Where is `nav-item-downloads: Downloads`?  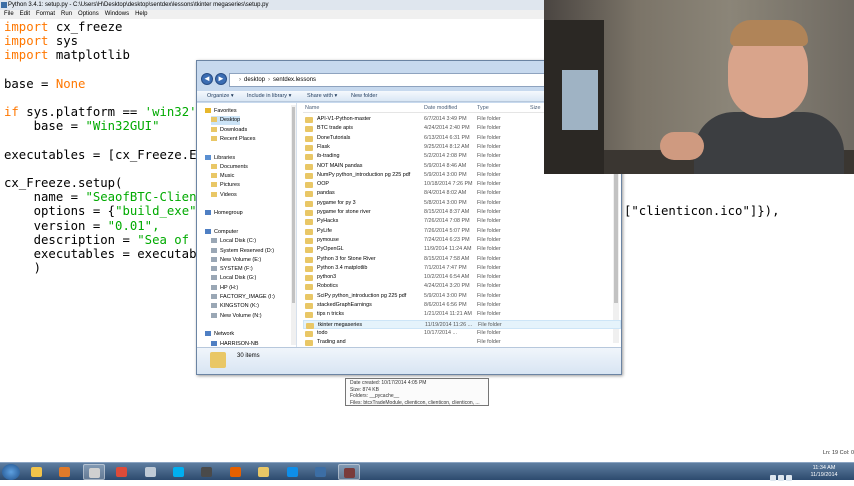
nav-item-downloads: Downloads is located at coordinates (229, 130).